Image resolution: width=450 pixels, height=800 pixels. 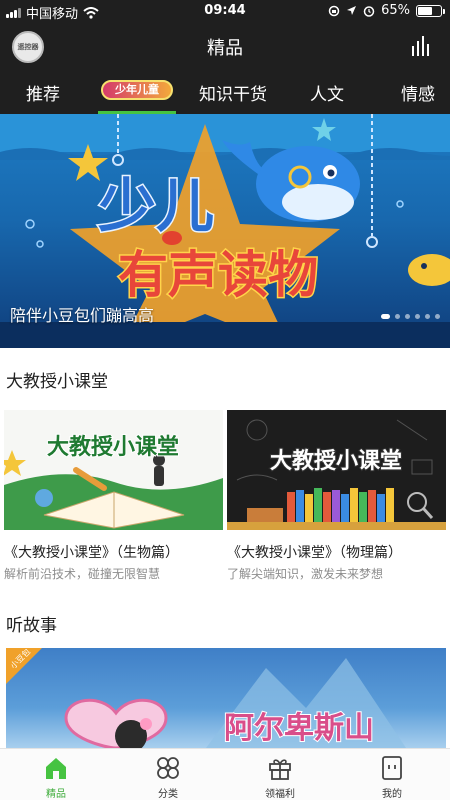 I want to click on tab-emotion: 情感, so click(x=418, y=92).